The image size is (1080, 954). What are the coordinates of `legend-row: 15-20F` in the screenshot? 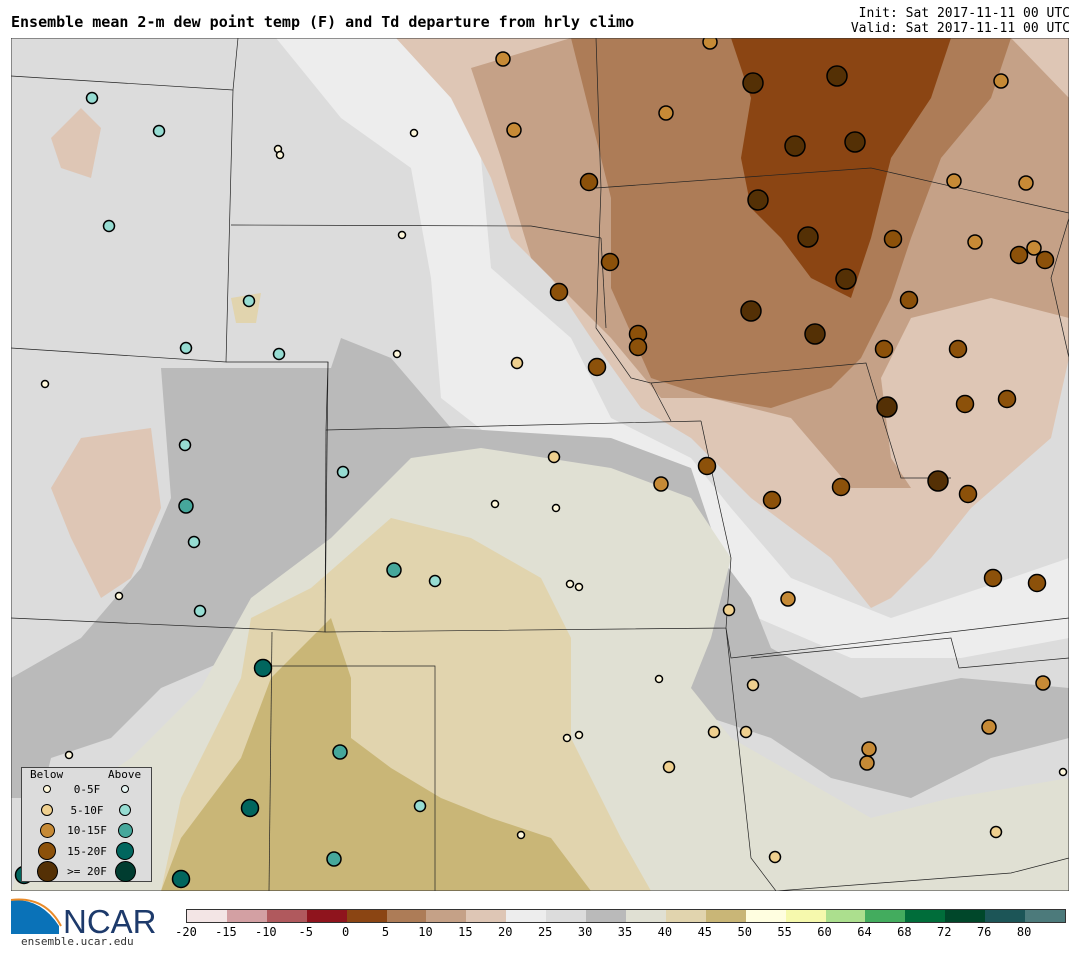 It's located at (86, 851).